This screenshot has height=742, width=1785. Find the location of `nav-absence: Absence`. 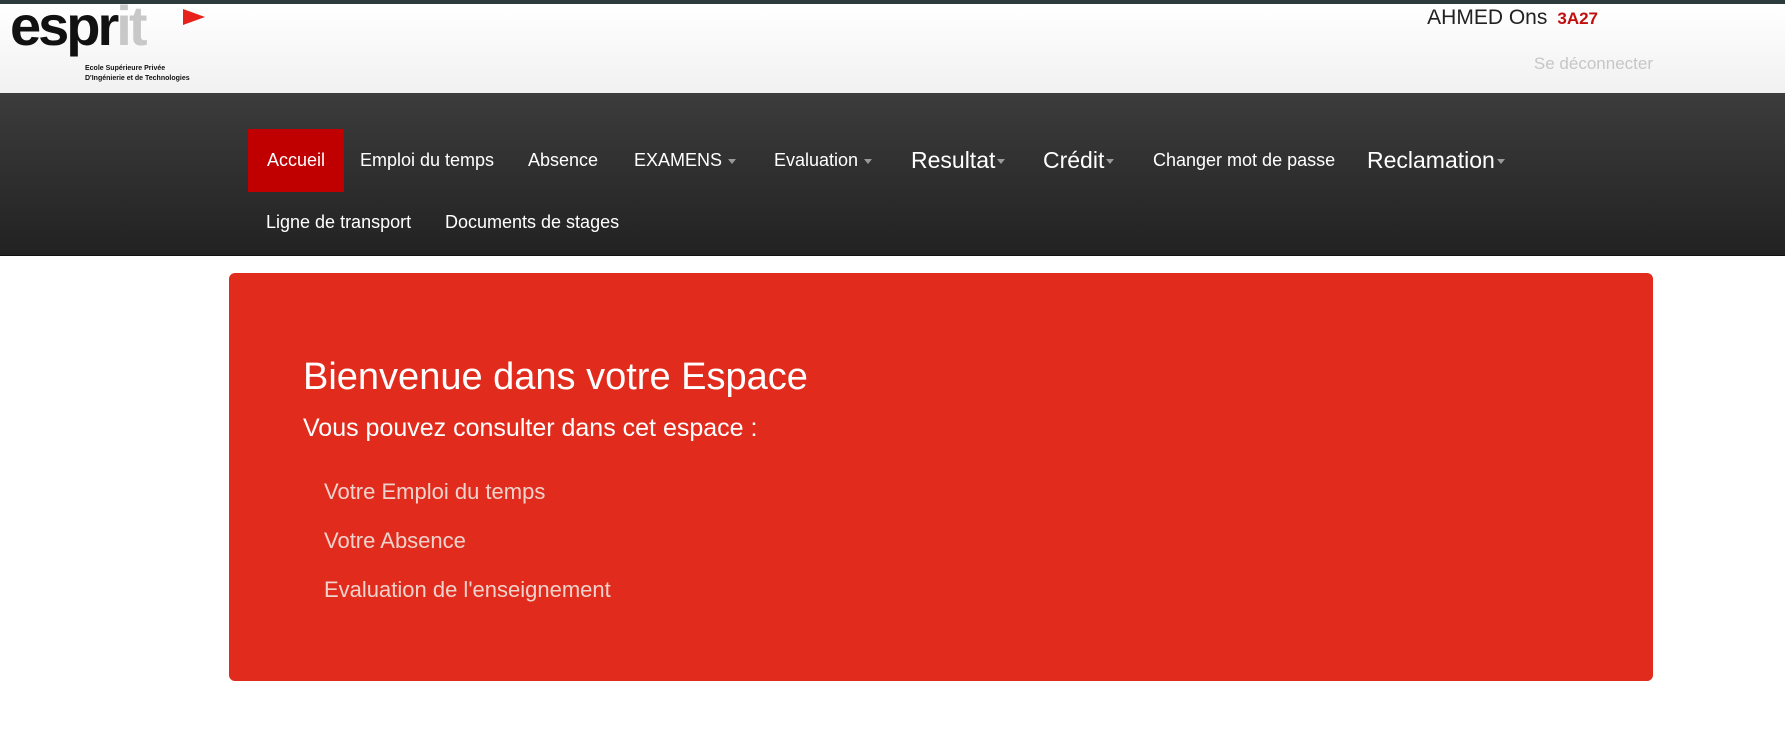

nav-absence: Absence is located at coordinates (563, 160).